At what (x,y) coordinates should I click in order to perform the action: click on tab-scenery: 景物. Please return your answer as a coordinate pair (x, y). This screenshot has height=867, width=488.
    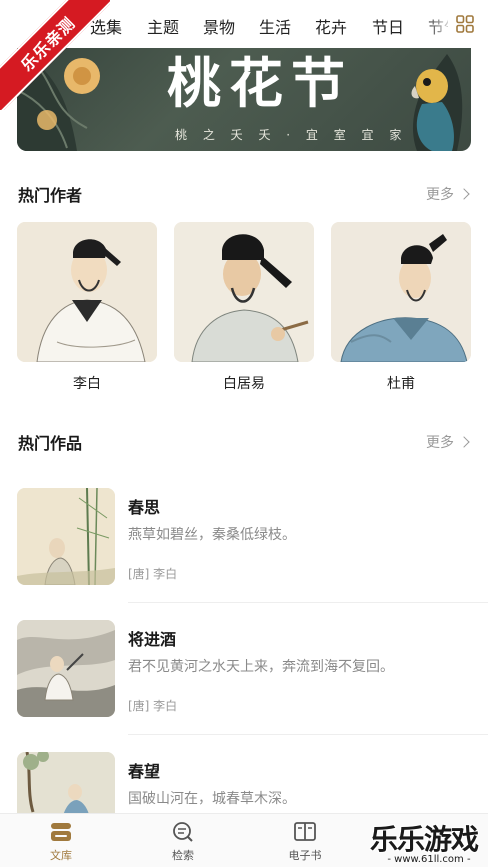
    Looking at the image, I should click on (219, 26).